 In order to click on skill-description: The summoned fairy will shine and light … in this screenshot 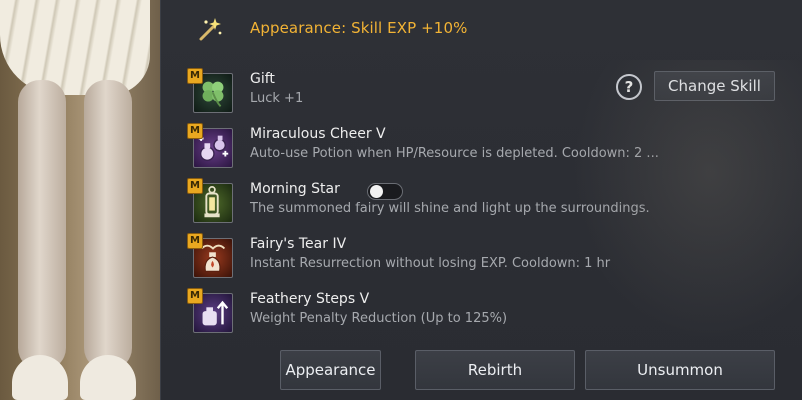, I will do `click(450, 208)`.